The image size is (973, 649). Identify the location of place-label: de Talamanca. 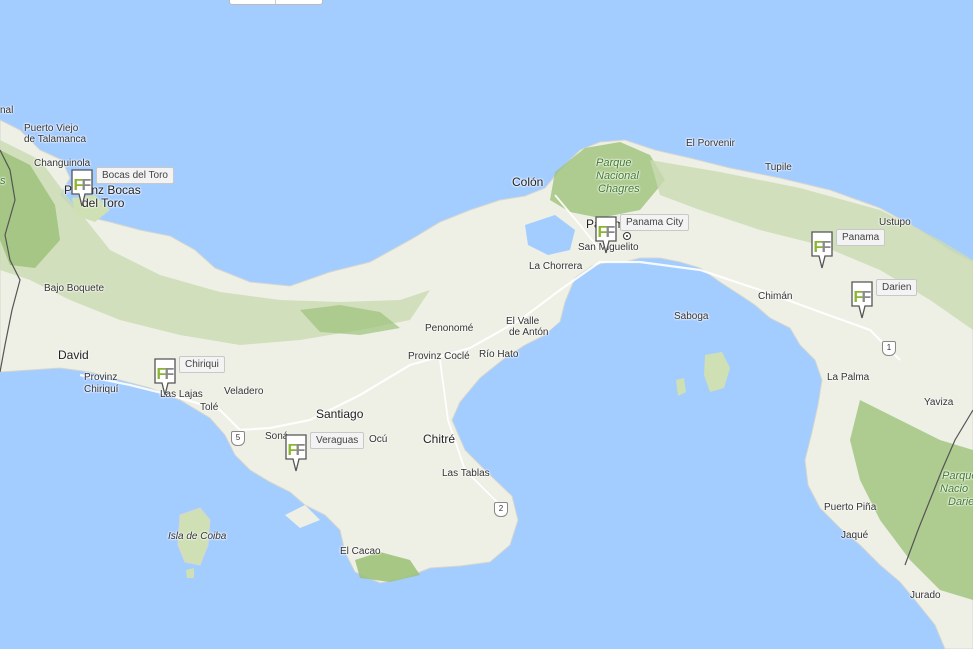
(55, 139).